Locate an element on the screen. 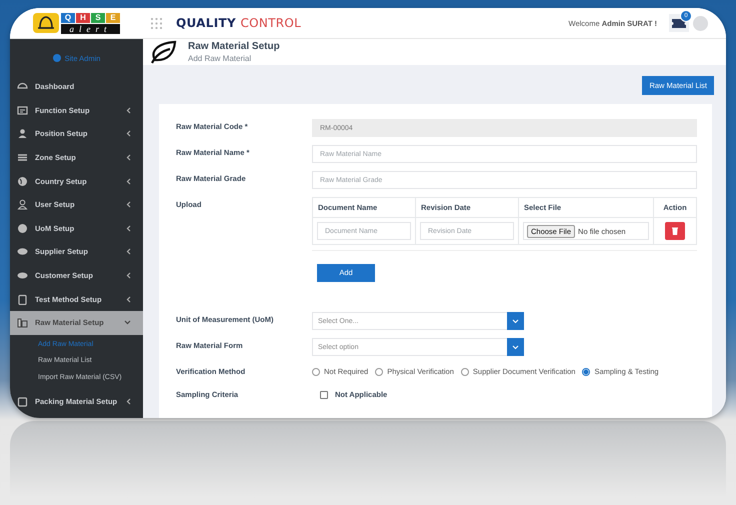 This screenshot has width=736, height=505. grid-menu-icon is located at coordinates (156, 23).